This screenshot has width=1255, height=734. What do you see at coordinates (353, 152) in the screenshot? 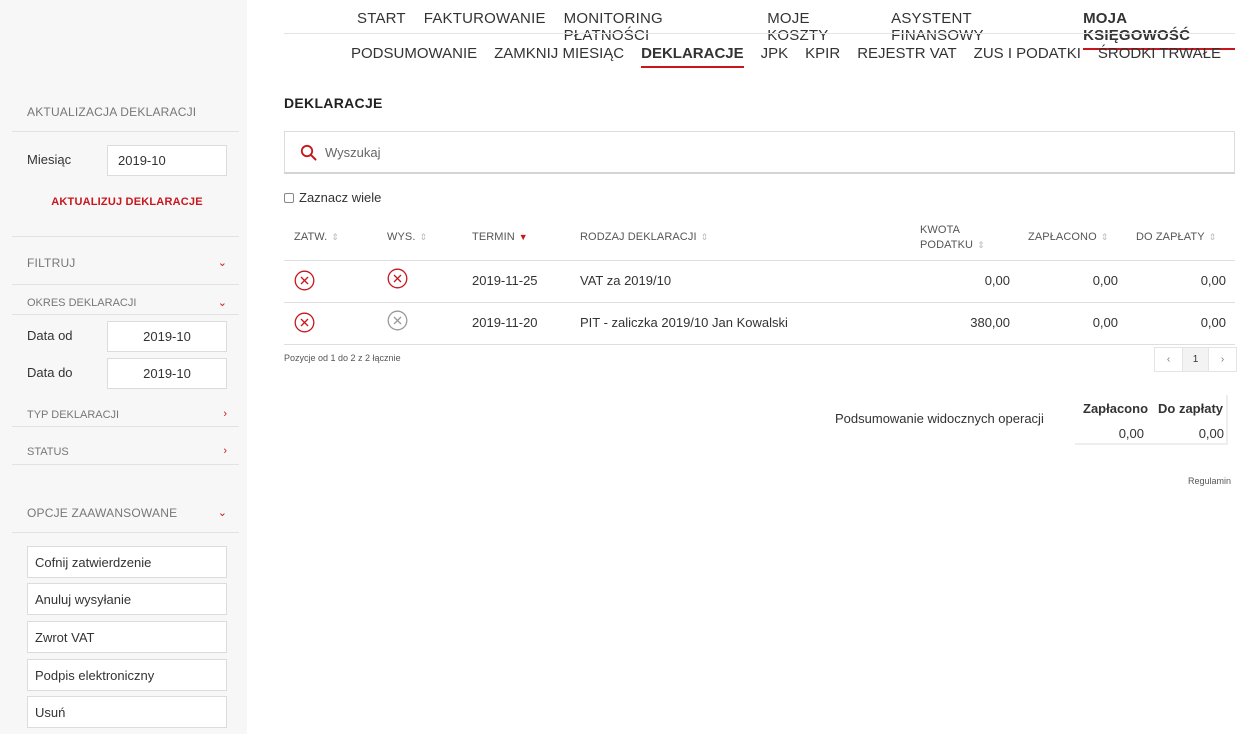
I see `search-input: Wyszukaj` at bounding box center [353, 152].